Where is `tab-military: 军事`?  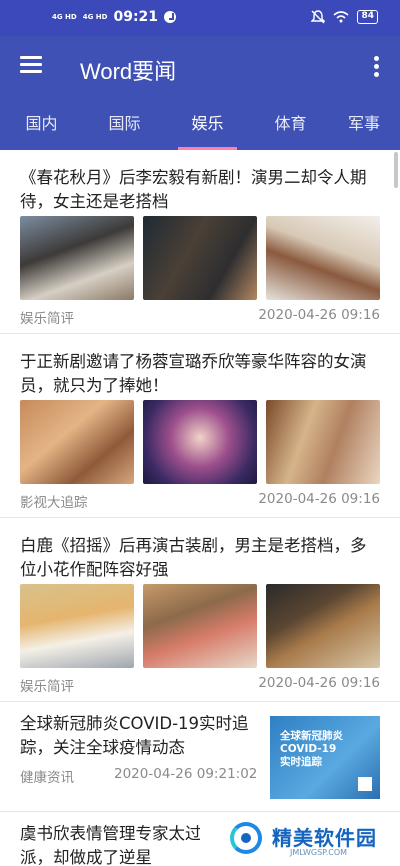 tab-military: 军事 is located at coordinates (366, 124).